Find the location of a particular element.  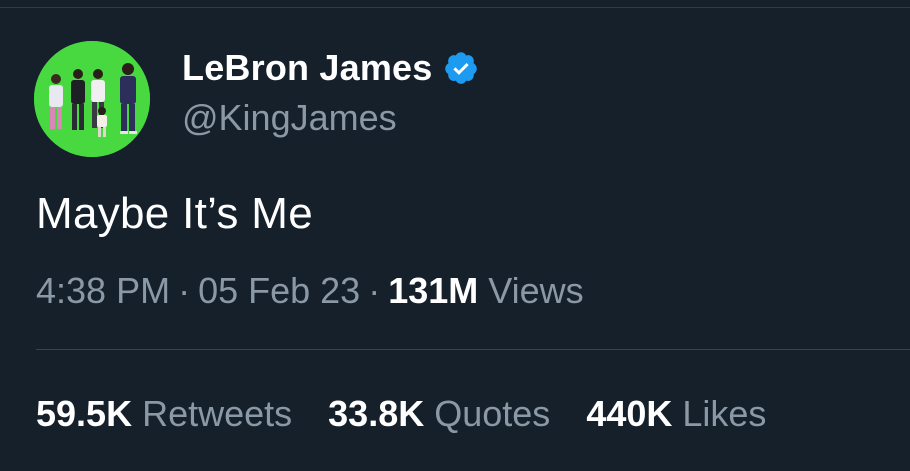

retweets-stat: 59.5K Retweets is located at coordinates (164, 414).